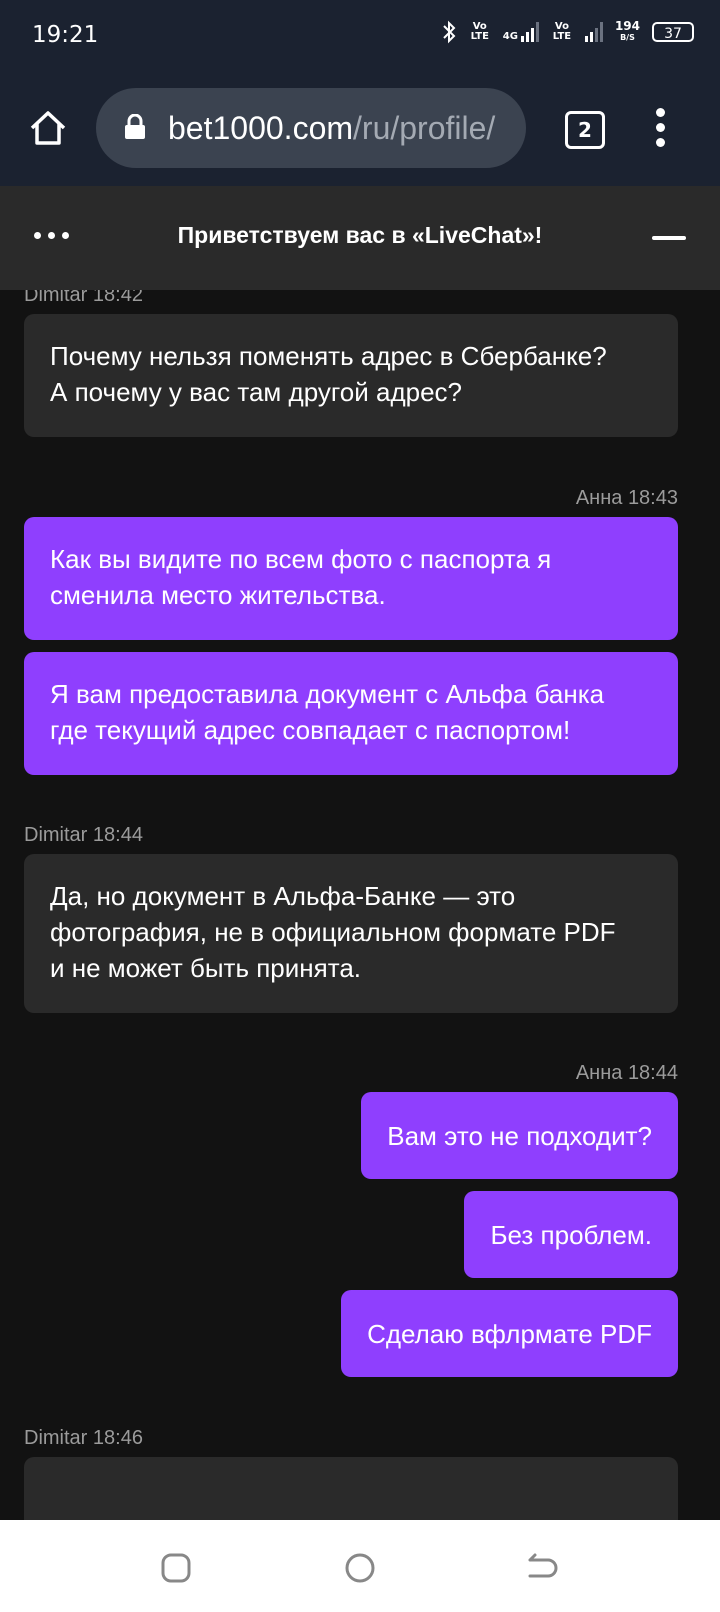 The image size is (720, 1612). I want to click on bluetooth-icon, so click(449, 32).